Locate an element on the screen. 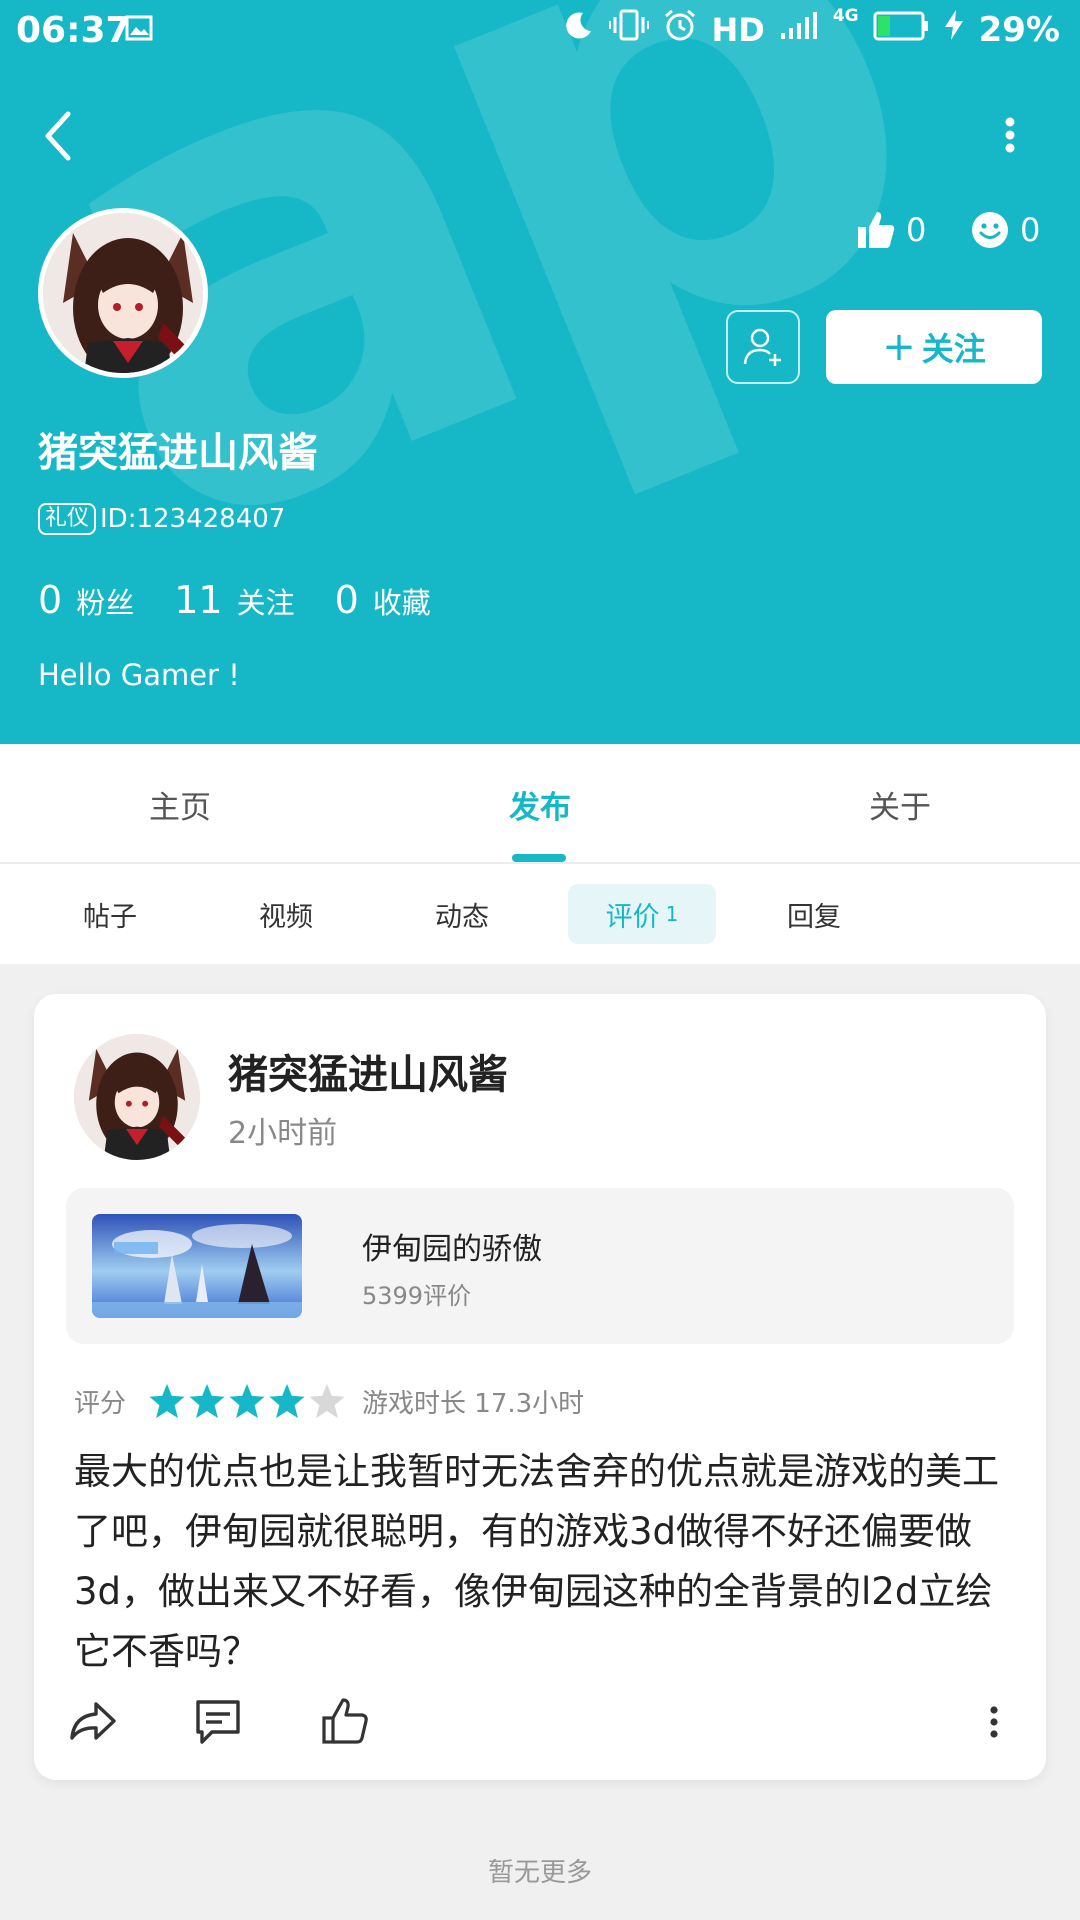 Image resolution: width=1080 pixels, height=1920 pixels. back-button is located at coordinates (60, 136).